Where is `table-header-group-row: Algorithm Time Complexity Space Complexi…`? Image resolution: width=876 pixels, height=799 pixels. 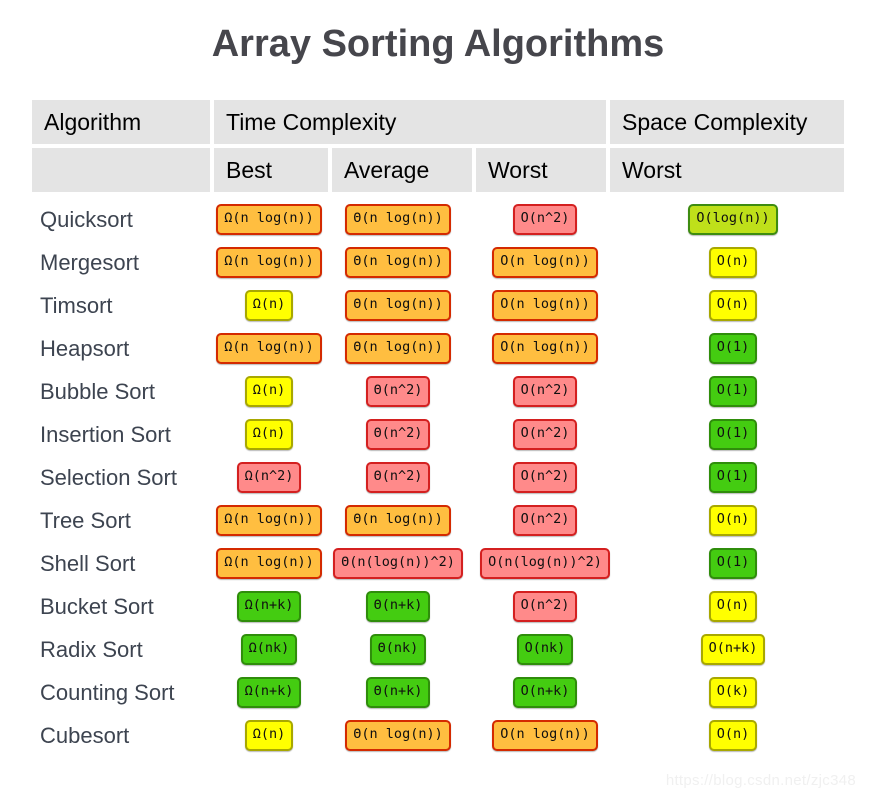
table-header-group-row: Algorithm Time Complexity Space Complexi… is located at coordinates (438, 122).